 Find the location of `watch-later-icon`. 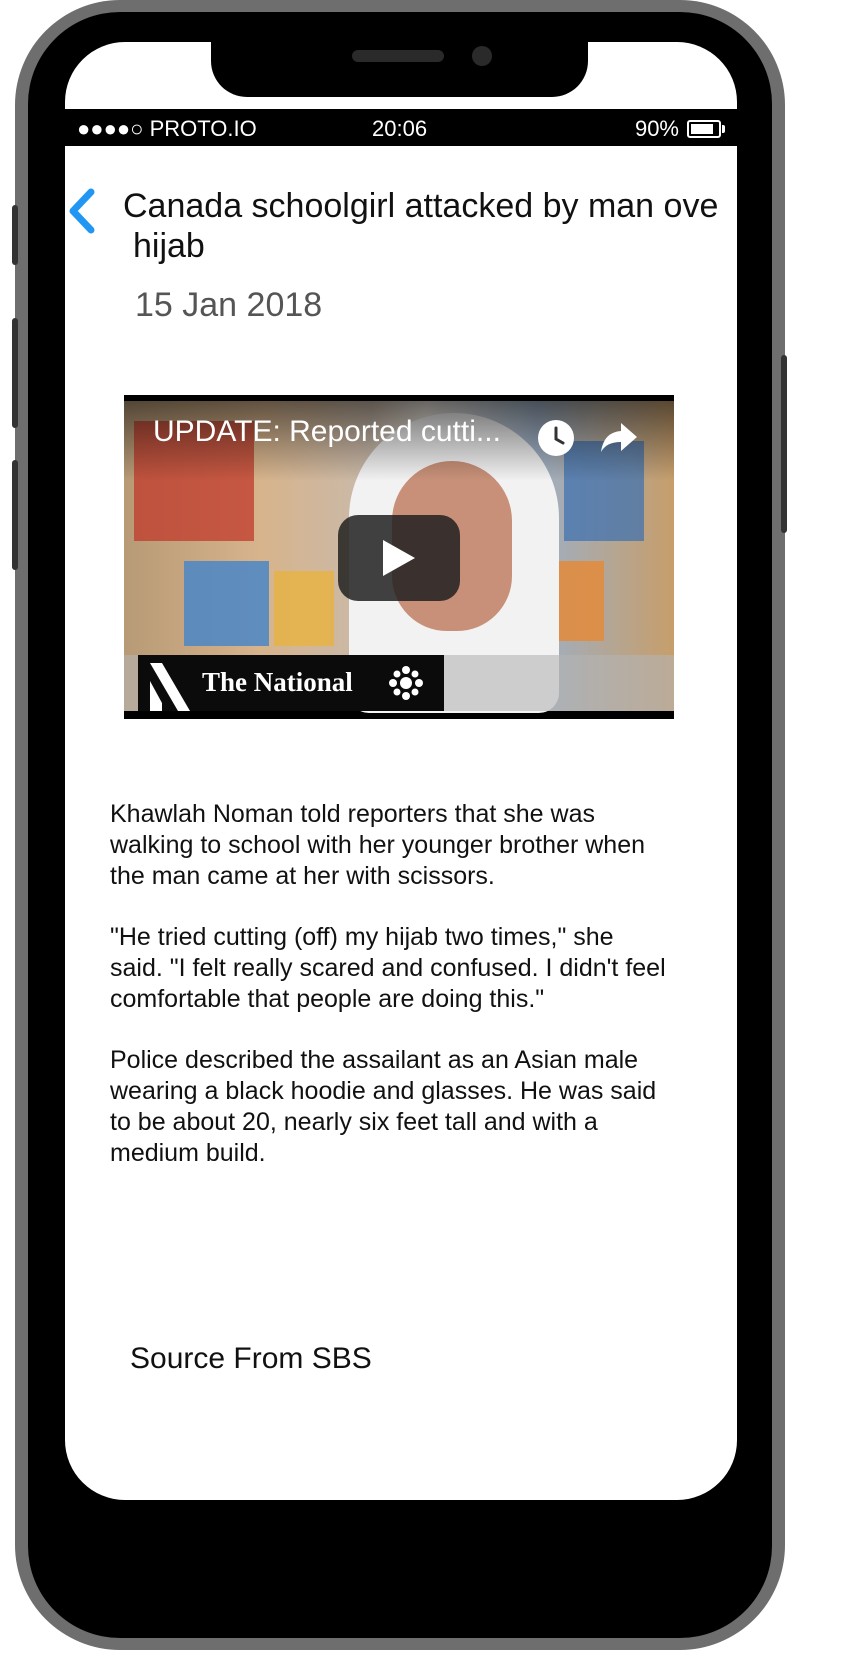

watch-later-icon is located at coordinates (556, 440).